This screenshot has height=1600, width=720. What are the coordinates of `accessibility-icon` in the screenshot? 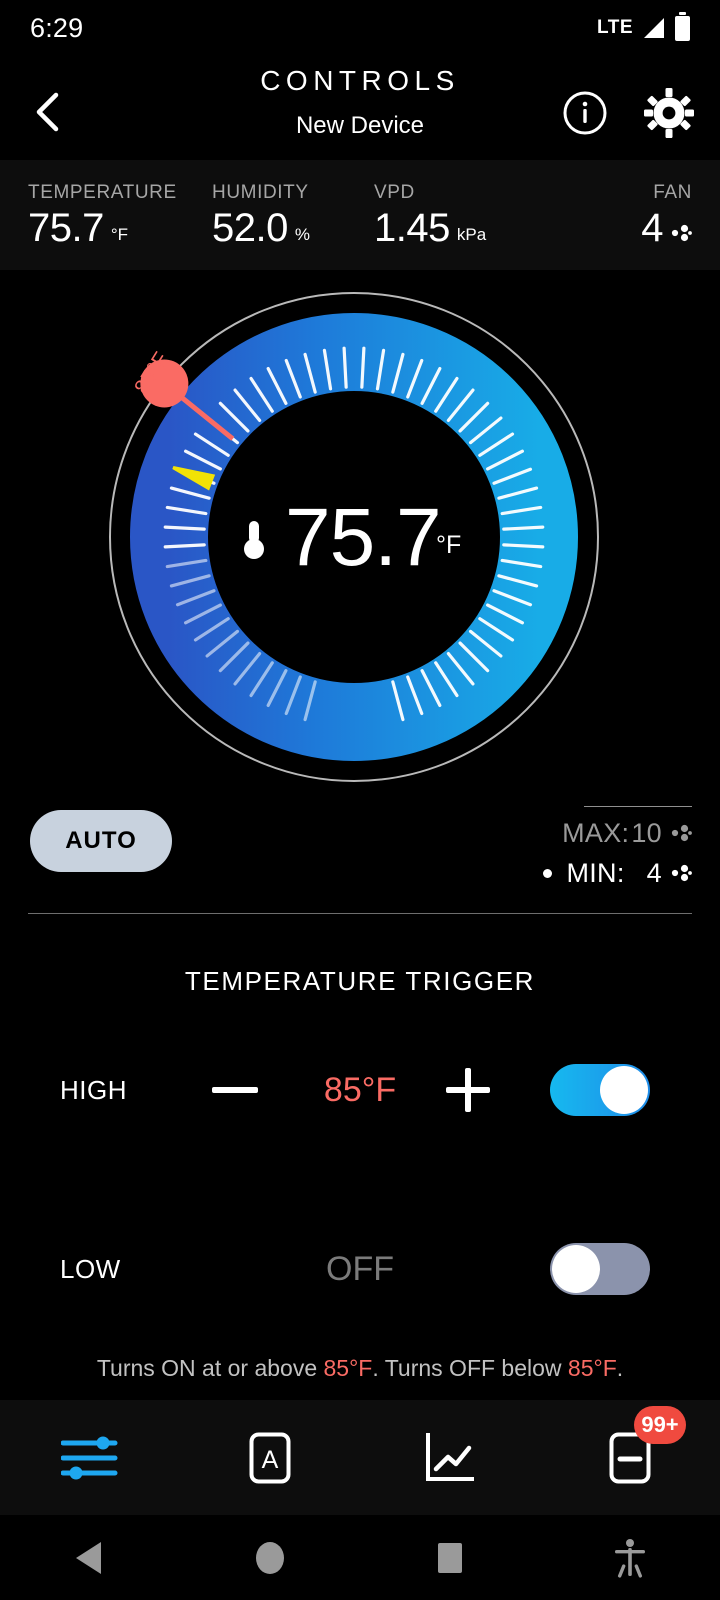 It's located at (630, 1558).